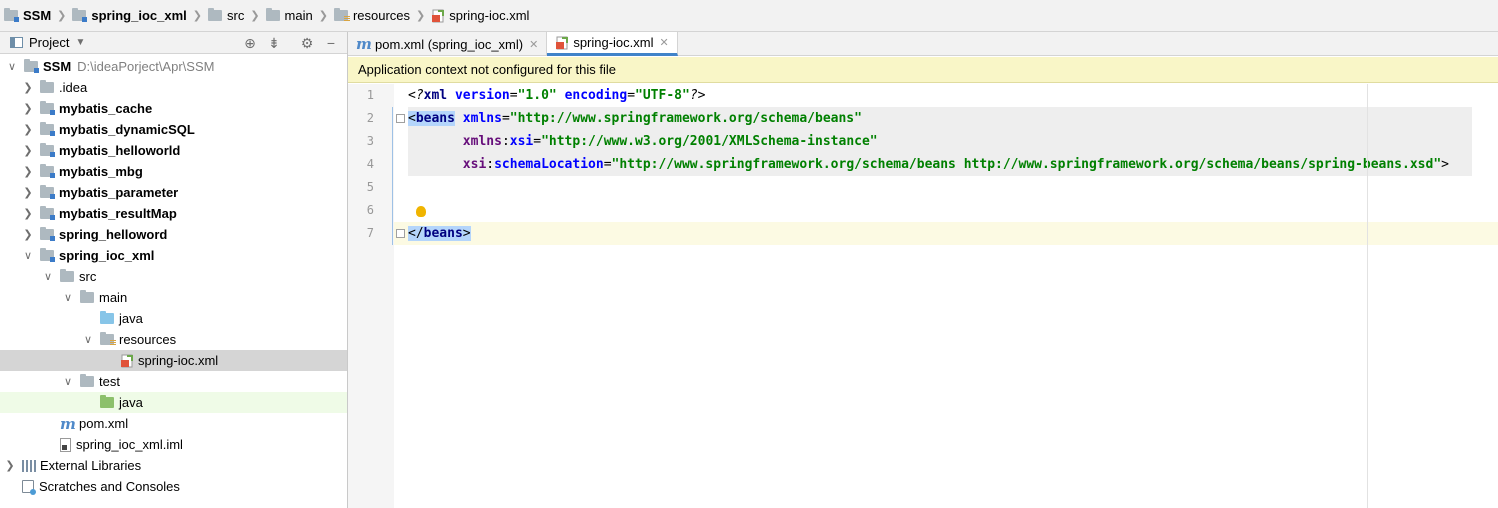 The width and height of the screenshot is (1498, 508). What do you see at coordinates (370, 118) in the screenshot?
I see `line-number: 2` at bounding box center [370, 118].